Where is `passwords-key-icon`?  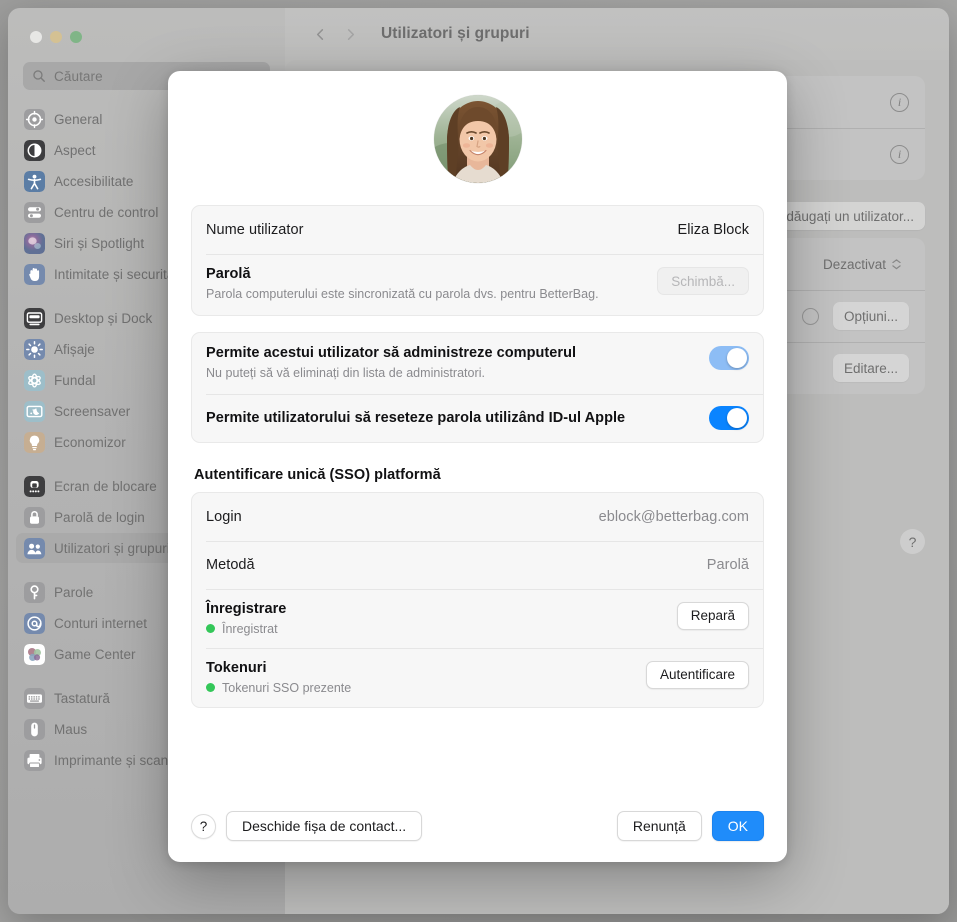 passwords-key-icon is located at coordinates (34, 592).